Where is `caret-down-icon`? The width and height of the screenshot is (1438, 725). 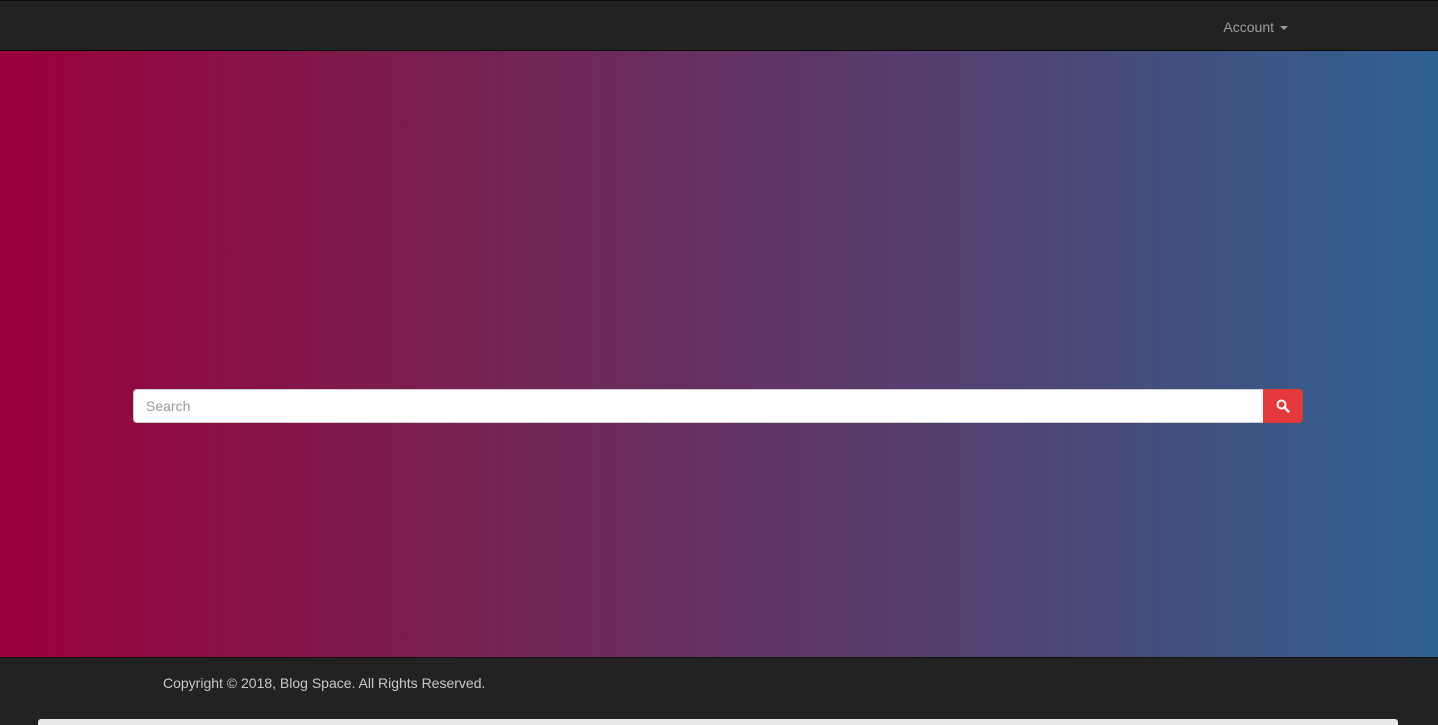 caret-down-icon is located at coordinates (1284, 27).